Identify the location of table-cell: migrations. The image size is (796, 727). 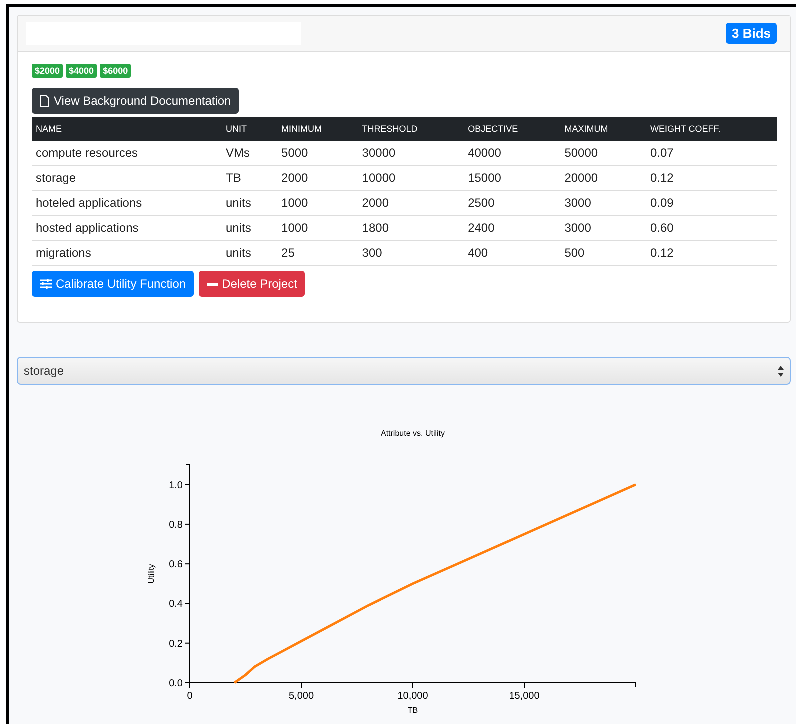
(127, 253).